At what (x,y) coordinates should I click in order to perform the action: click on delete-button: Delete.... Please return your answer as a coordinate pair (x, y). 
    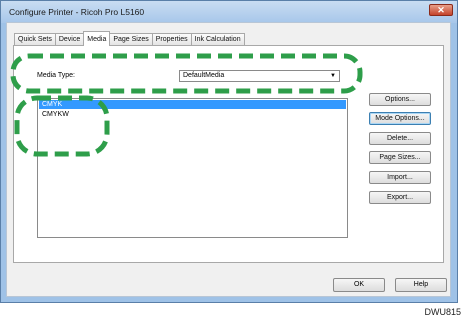
    Looking at the image, I should click on (400, 138).